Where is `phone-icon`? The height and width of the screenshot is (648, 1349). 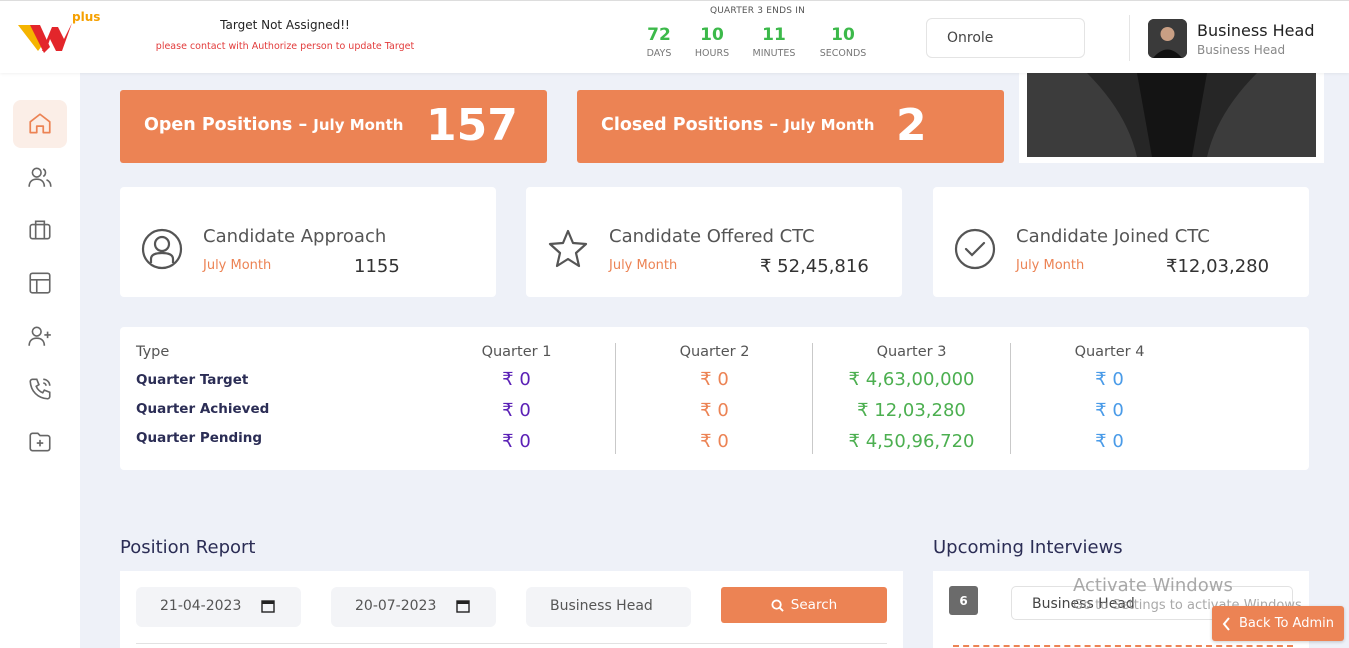
phone-icon is located at coordinates (40, 389).